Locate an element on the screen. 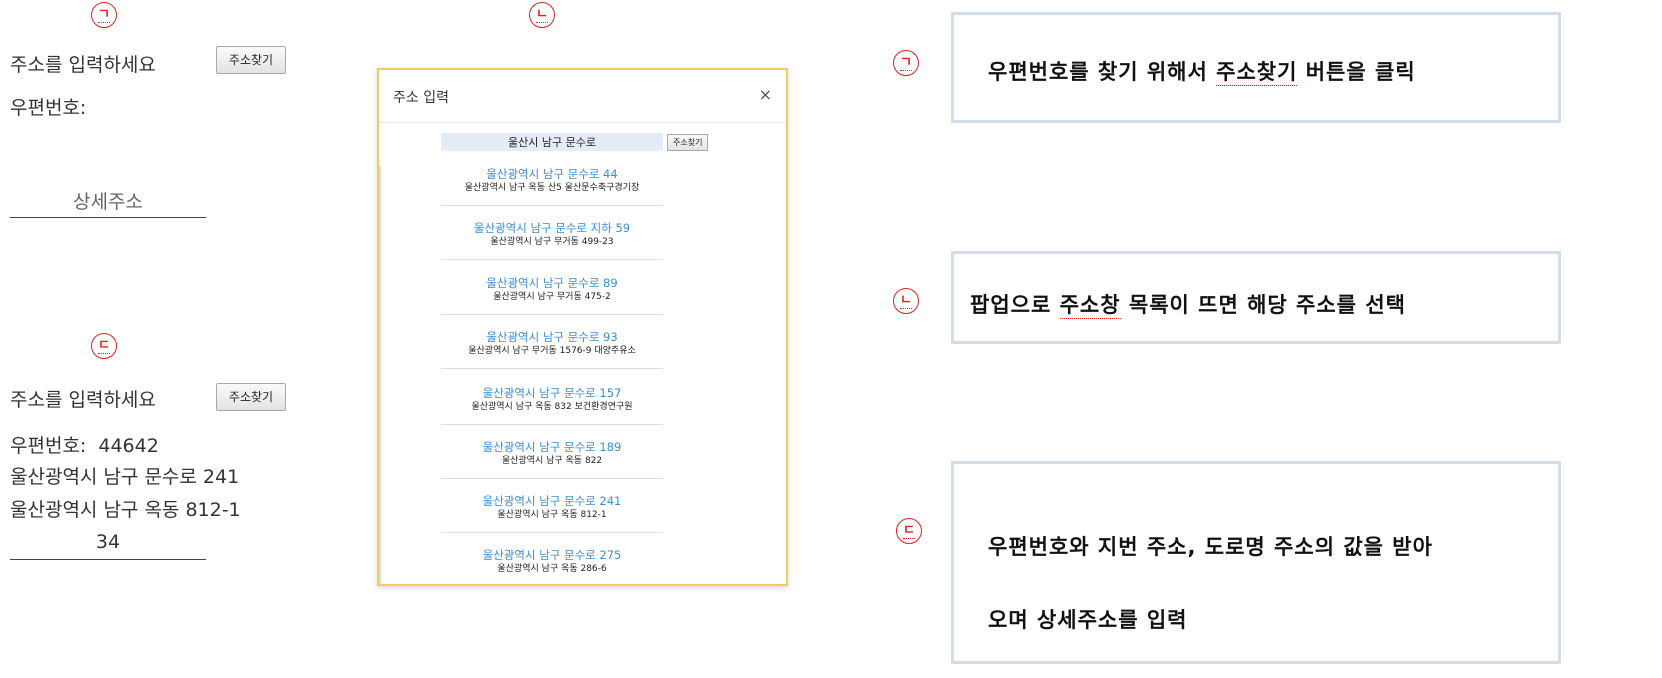 This screenshot has width=1662, height=678. close-icon: × is located at coordinates (765, 94).